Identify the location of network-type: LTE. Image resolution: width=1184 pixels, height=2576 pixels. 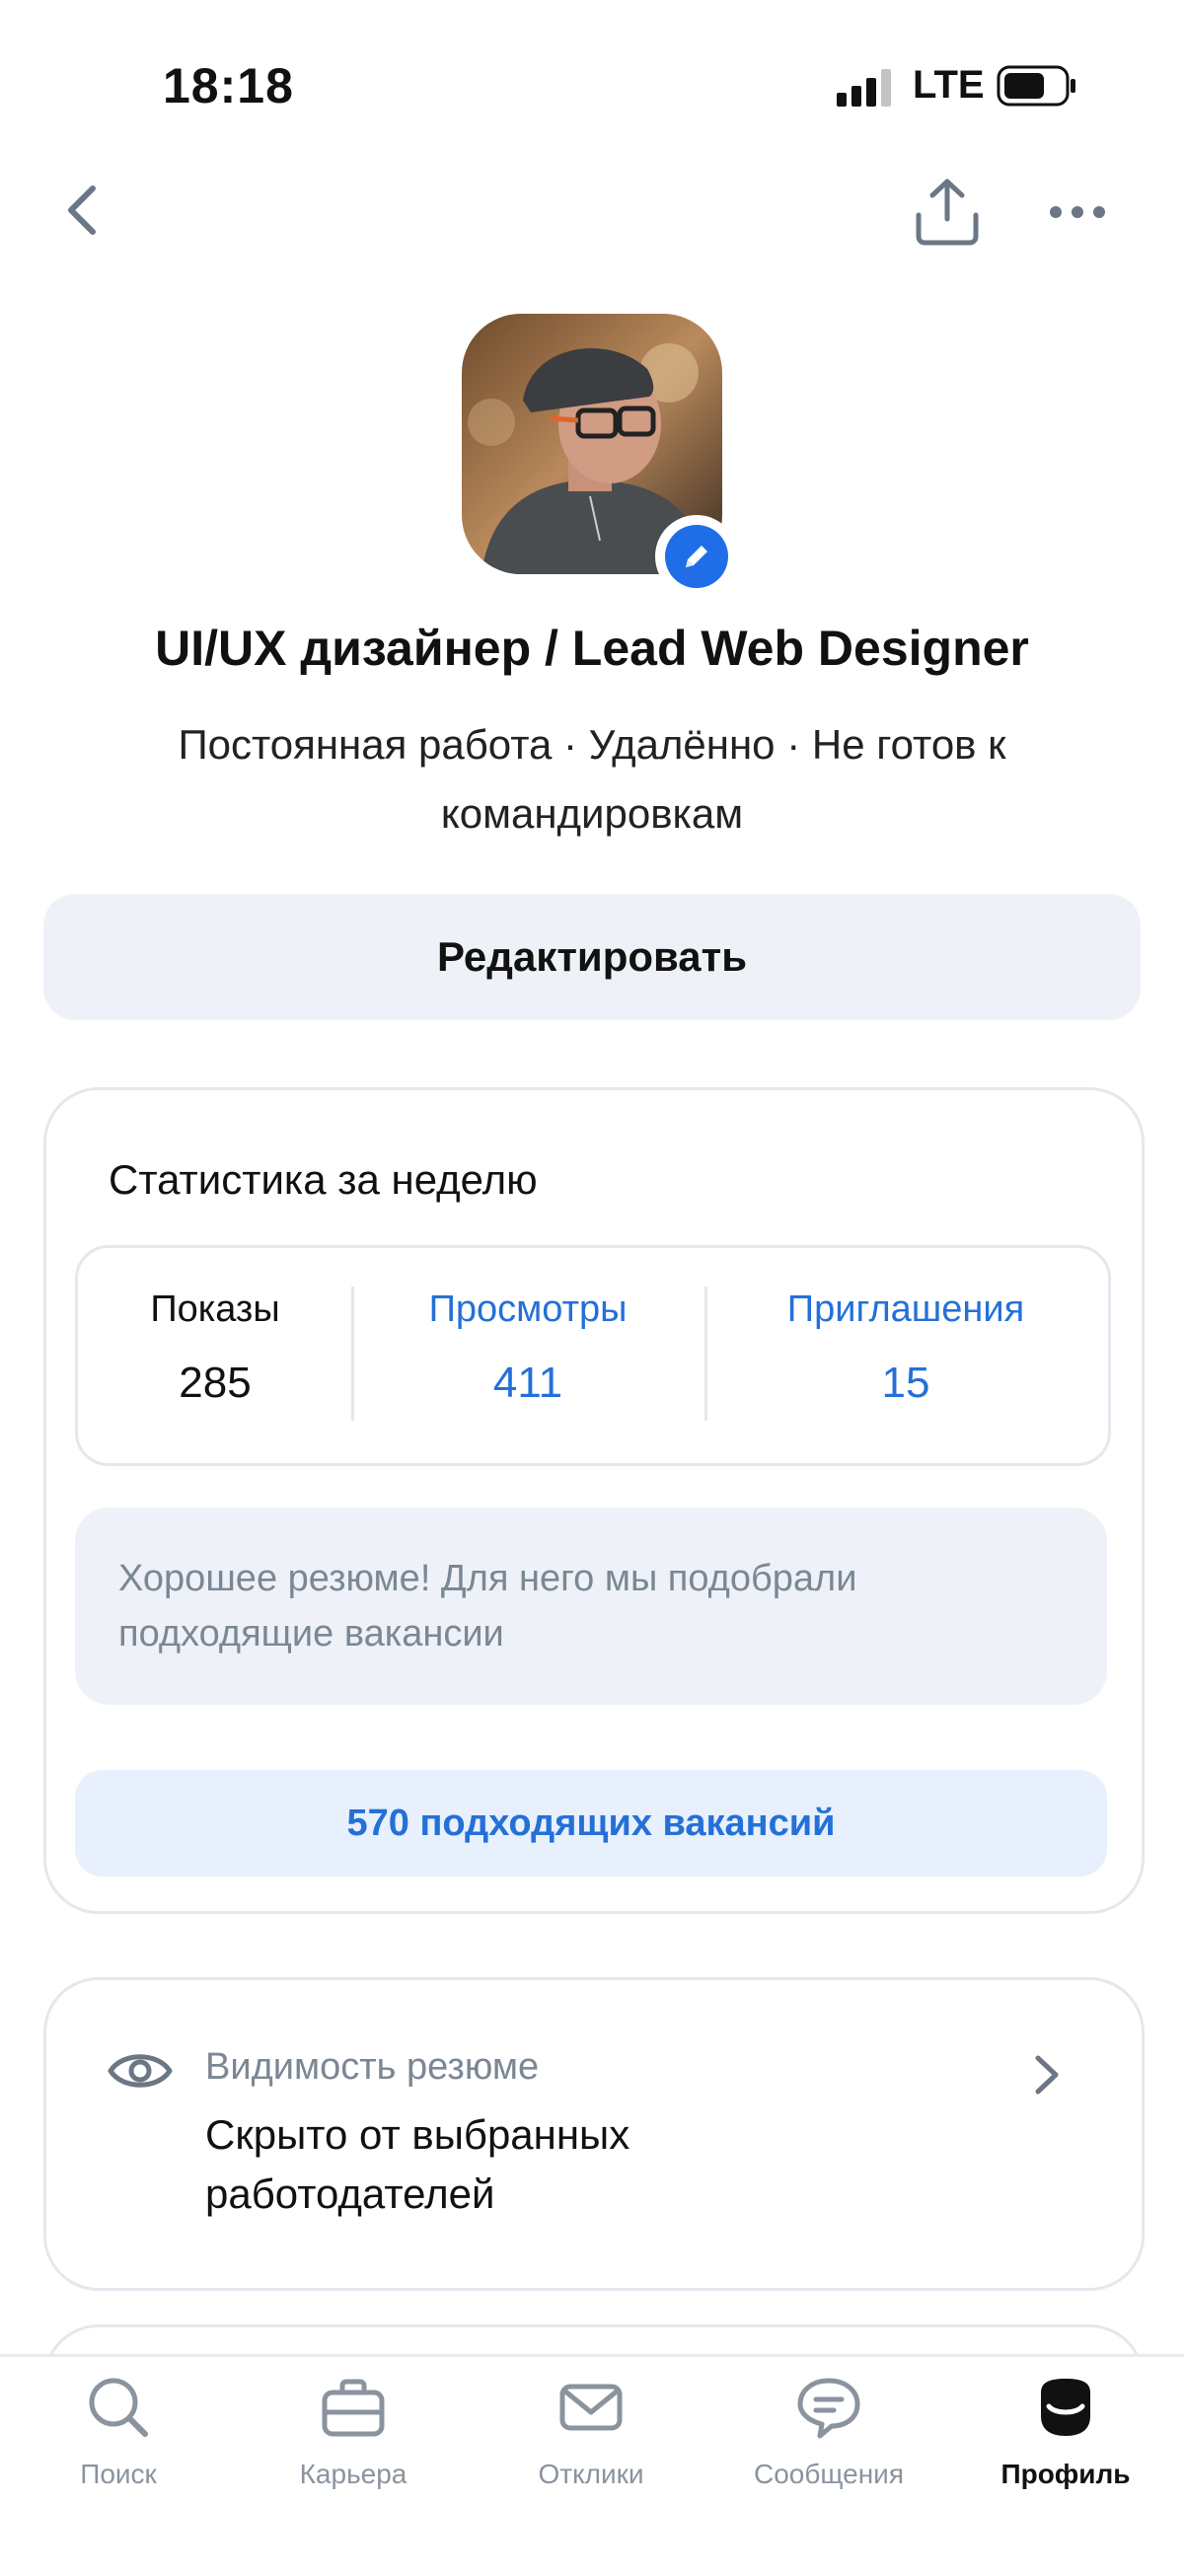
(949, 85).